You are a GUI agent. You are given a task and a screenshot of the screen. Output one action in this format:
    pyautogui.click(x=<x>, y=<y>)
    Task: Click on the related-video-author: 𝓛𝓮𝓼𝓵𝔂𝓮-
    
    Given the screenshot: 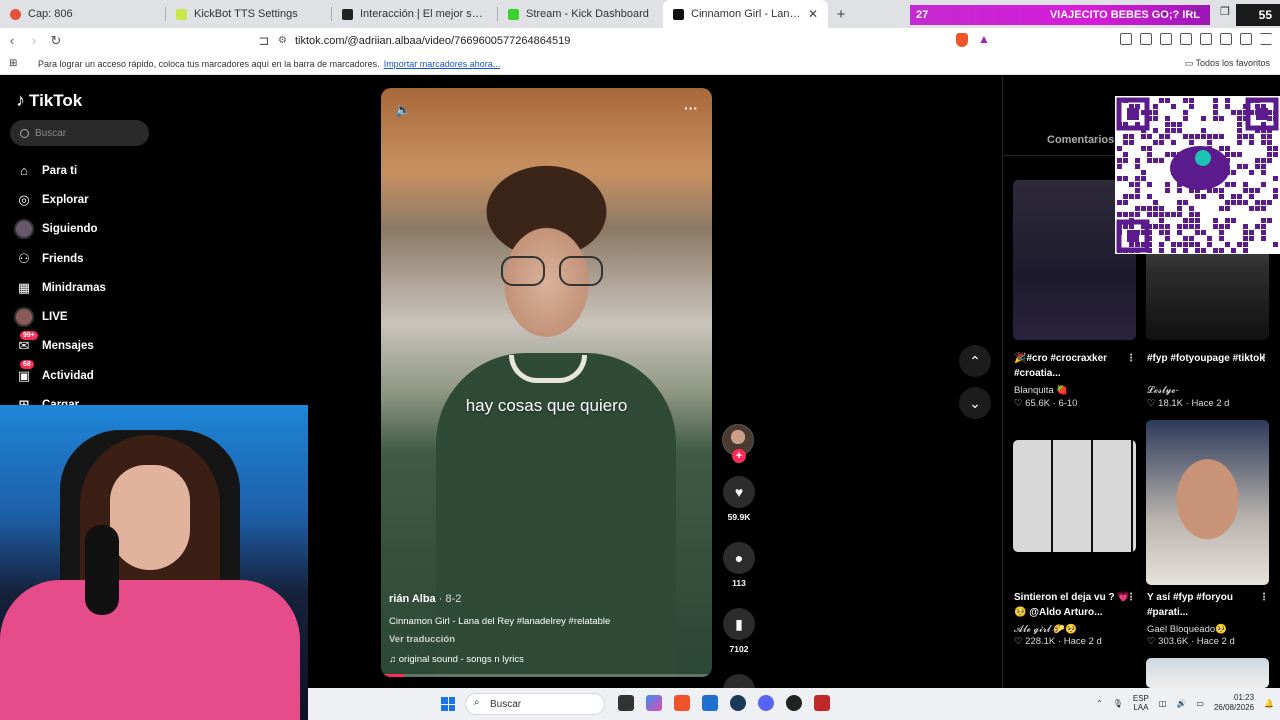 What is the action you would take?
    pyautogui.click(x=1163, y=390)
    